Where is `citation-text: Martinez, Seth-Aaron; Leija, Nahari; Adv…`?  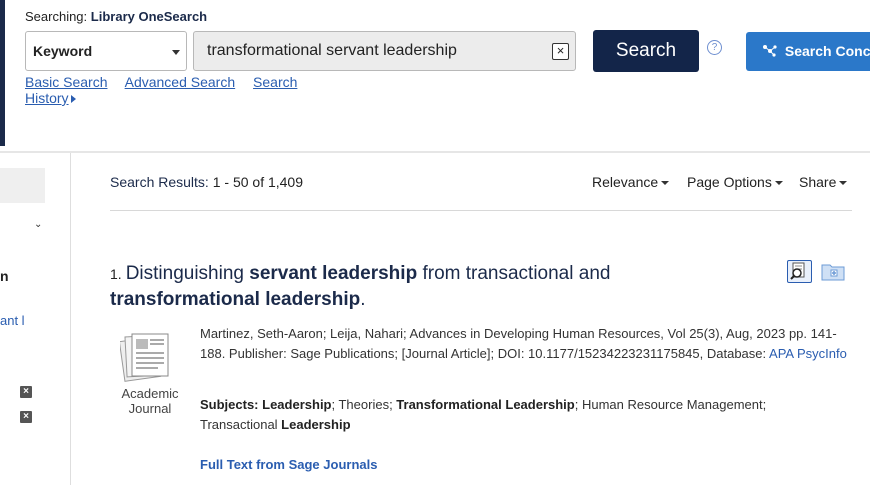
citation-text: Martinez, Seth-Aaron; Leija, Nahari; Adv… is located at coordinates (518, 343).